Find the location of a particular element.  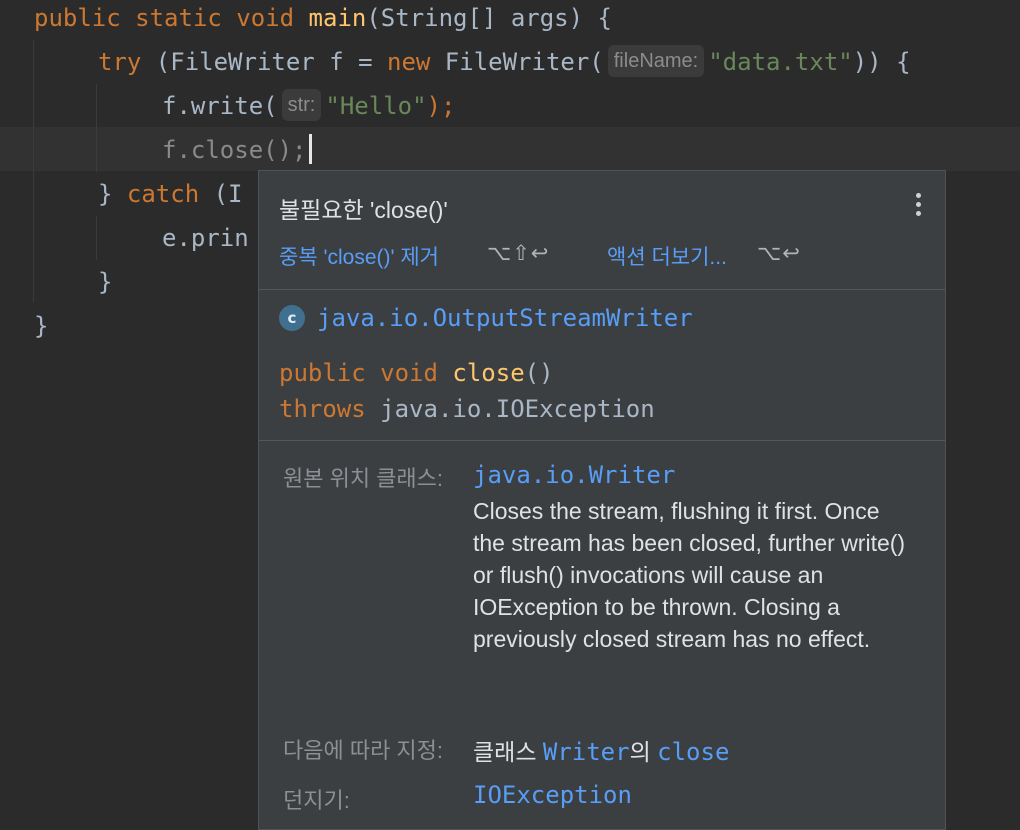

method-signature: public void close() is located at coordinates (416, 373).